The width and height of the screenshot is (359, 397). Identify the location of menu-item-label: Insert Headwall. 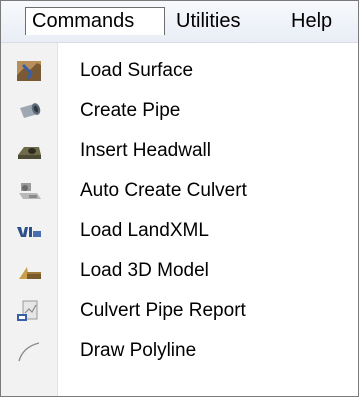
(145, 150).